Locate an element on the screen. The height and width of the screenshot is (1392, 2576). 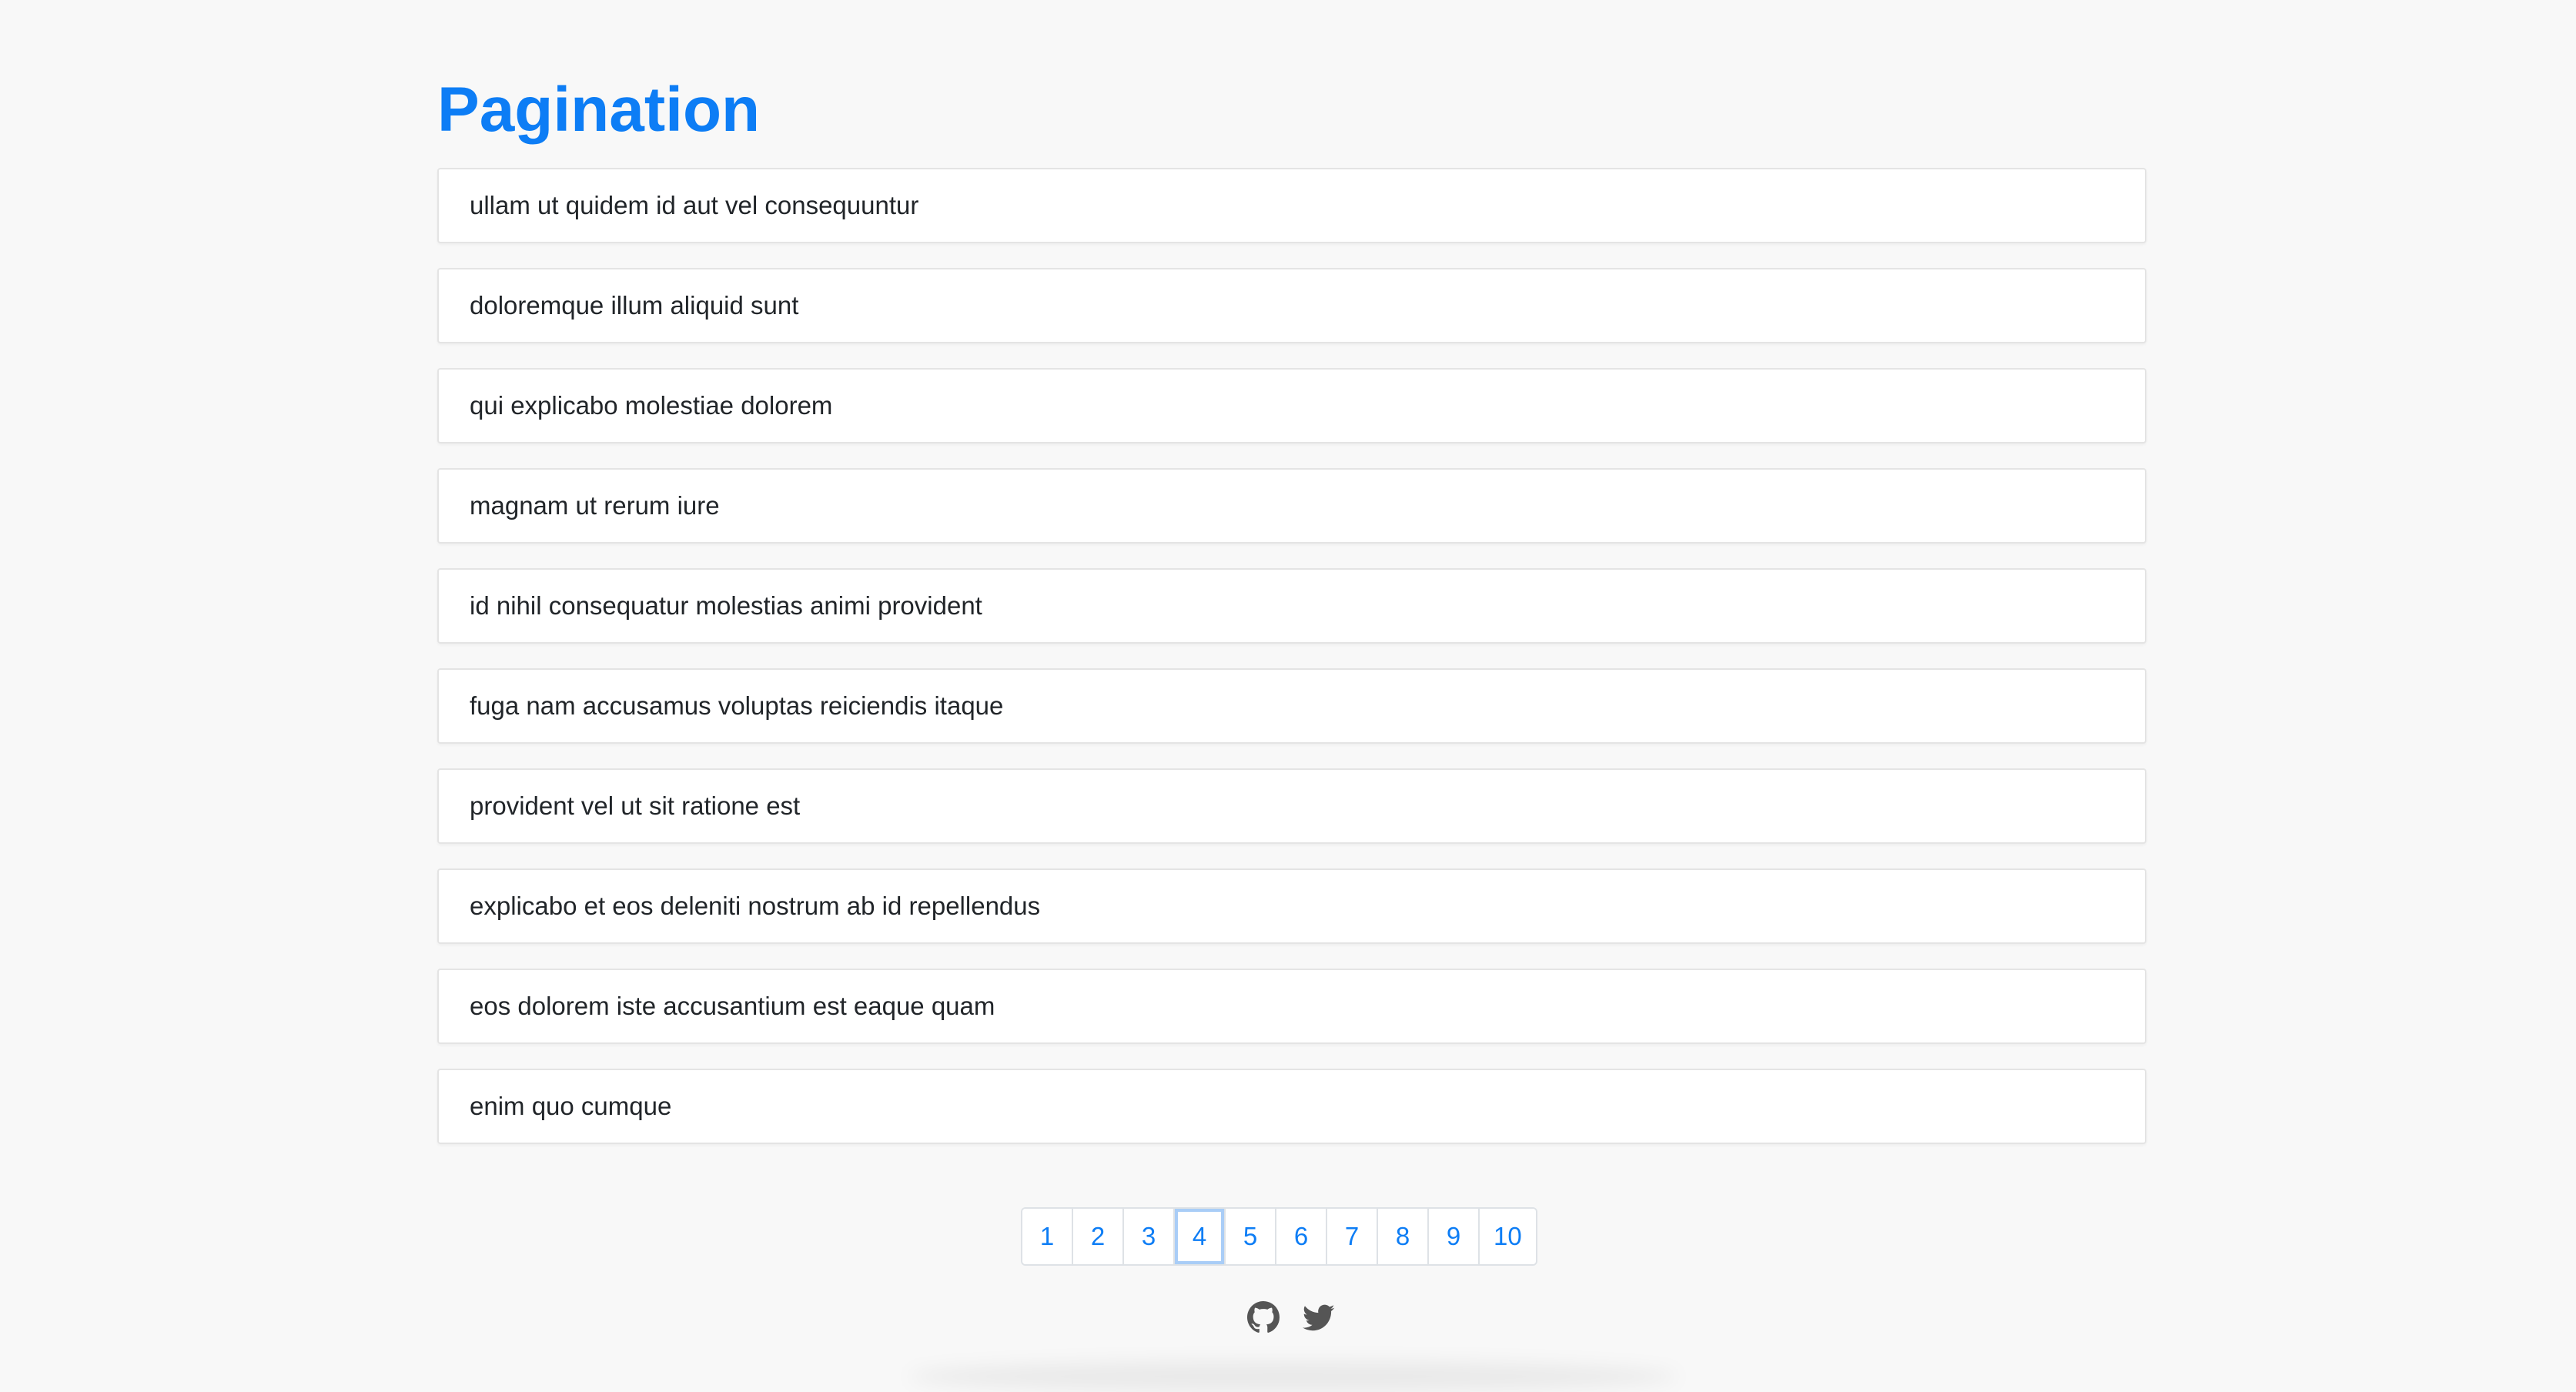
list-item: qui explicabo molestiae dolorem is located at coordinates (1291, 406).